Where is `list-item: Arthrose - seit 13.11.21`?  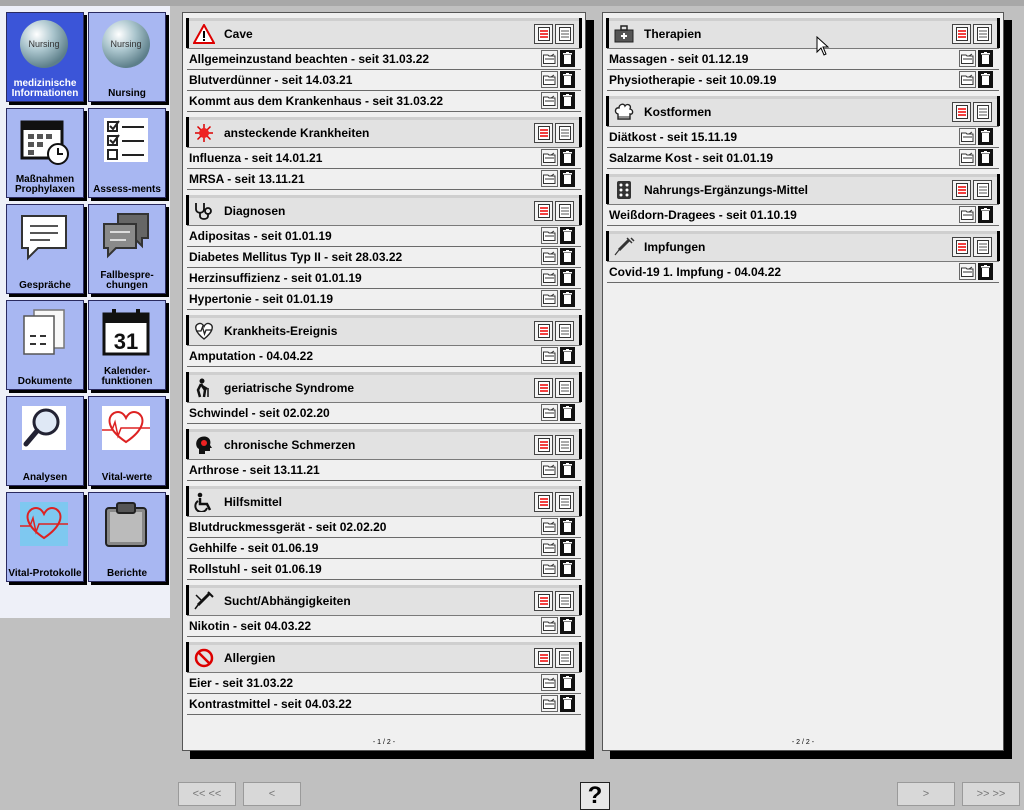 list-item: Arthrose - seit 13.11.21 is located at coordinates (384, 470).